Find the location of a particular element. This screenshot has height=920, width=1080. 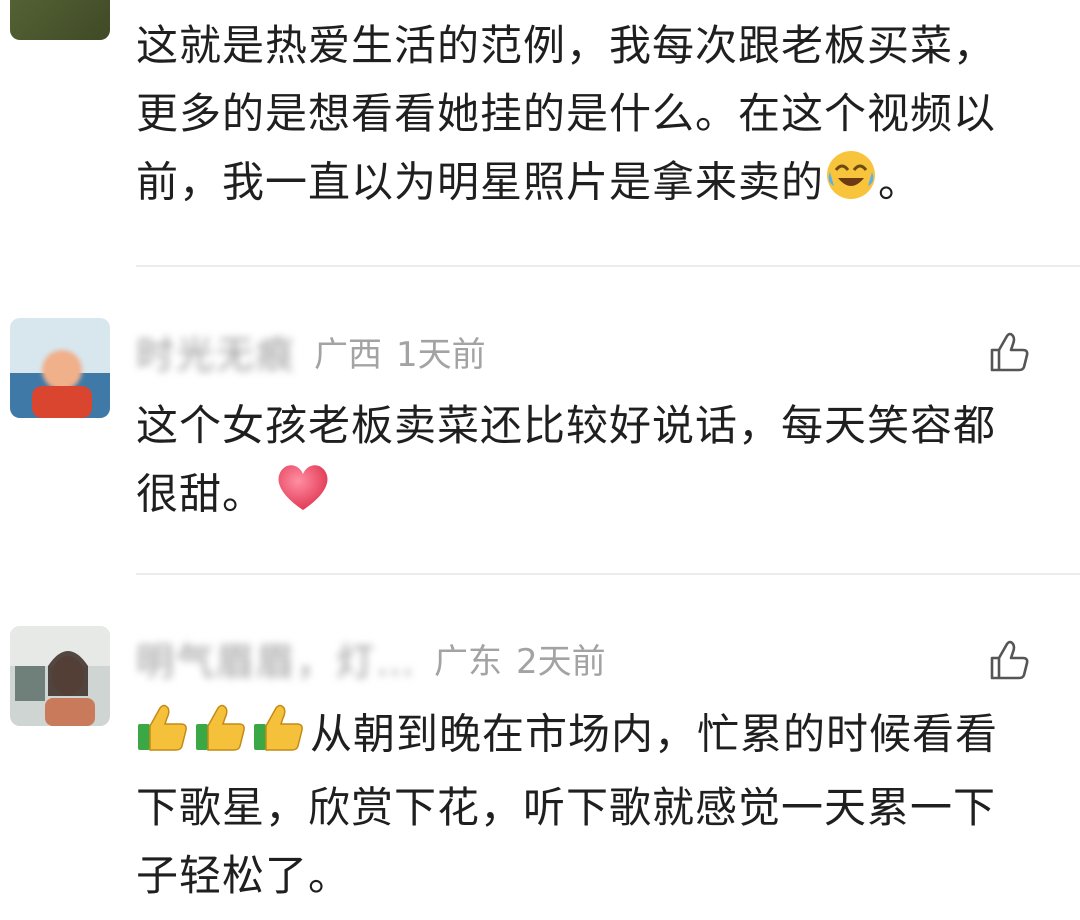

comment-end: 。 is located at coordinates (900, 182).